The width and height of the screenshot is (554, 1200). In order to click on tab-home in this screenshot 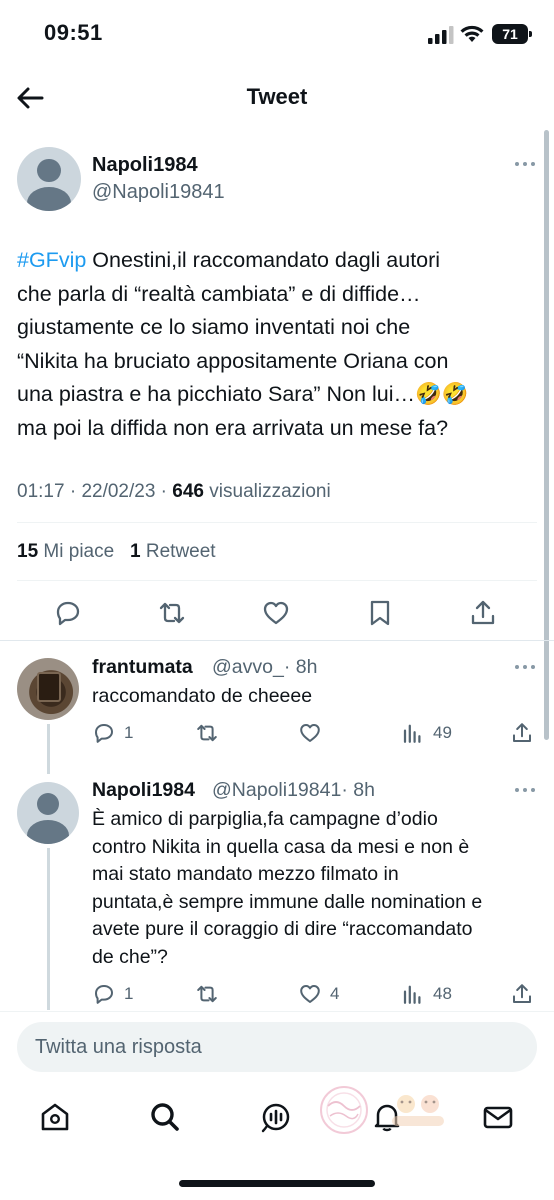, I will do `click(55, 1117)`.